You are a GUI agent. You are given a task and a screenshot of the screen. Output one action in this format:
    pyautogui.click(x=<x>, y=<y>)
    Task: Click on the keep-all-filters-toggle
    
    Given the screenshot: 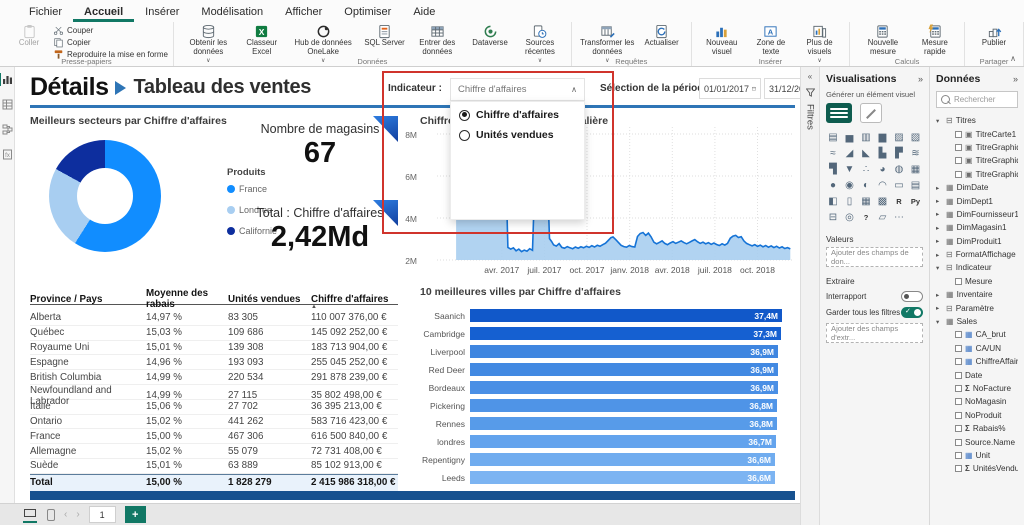 What is the action you would take?
    pyautogui.click(x=912, y=312)
    